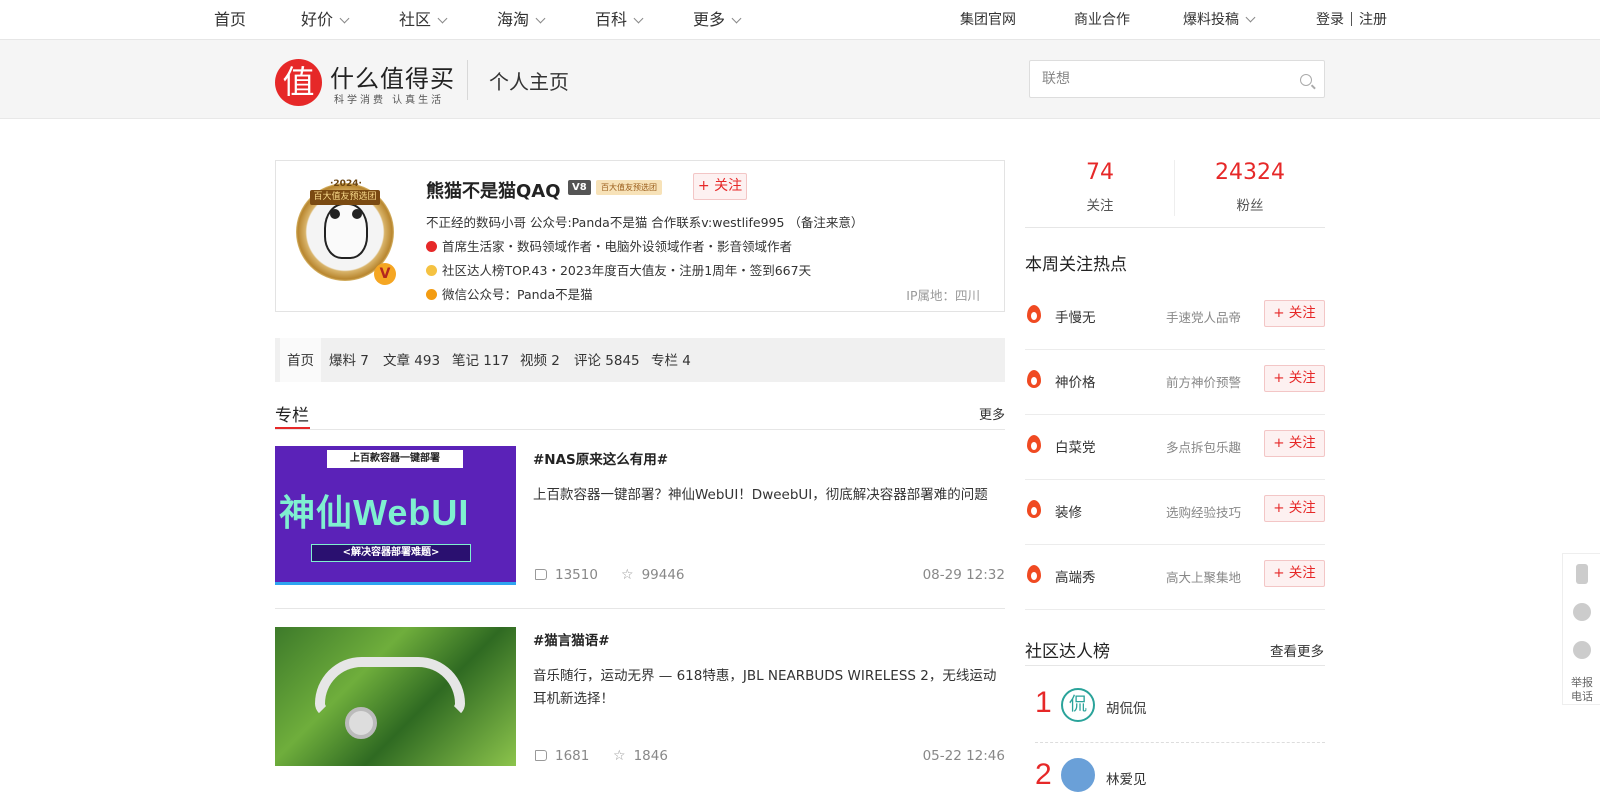 The width and height of the screenshot is (1600, 792). Describe the element at coordinates (540, 360) in the screenshot. I see `tab-videos: 视频 2` at that location.